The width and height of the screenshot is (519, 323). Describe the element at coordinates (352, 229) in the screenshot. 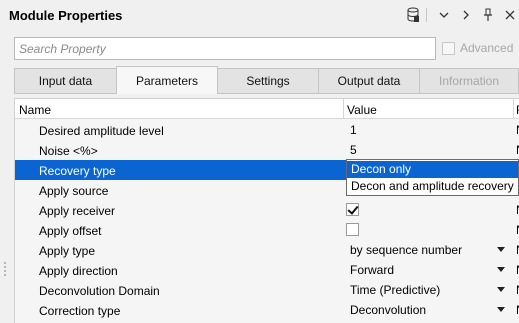

I see `apply-offset-checkbox` at that location.